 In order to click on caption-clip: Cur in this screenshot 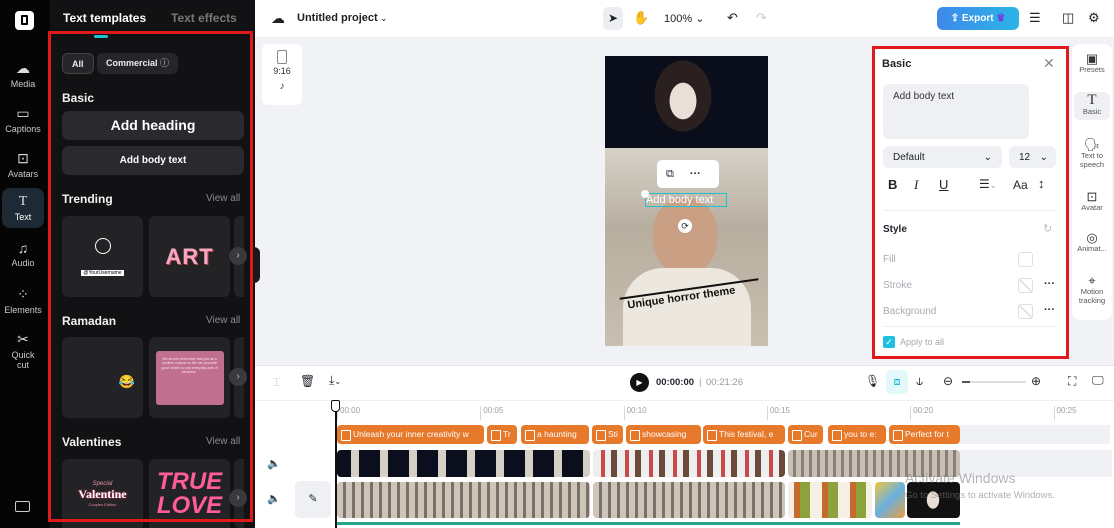, I will do `click(805, 434)`.